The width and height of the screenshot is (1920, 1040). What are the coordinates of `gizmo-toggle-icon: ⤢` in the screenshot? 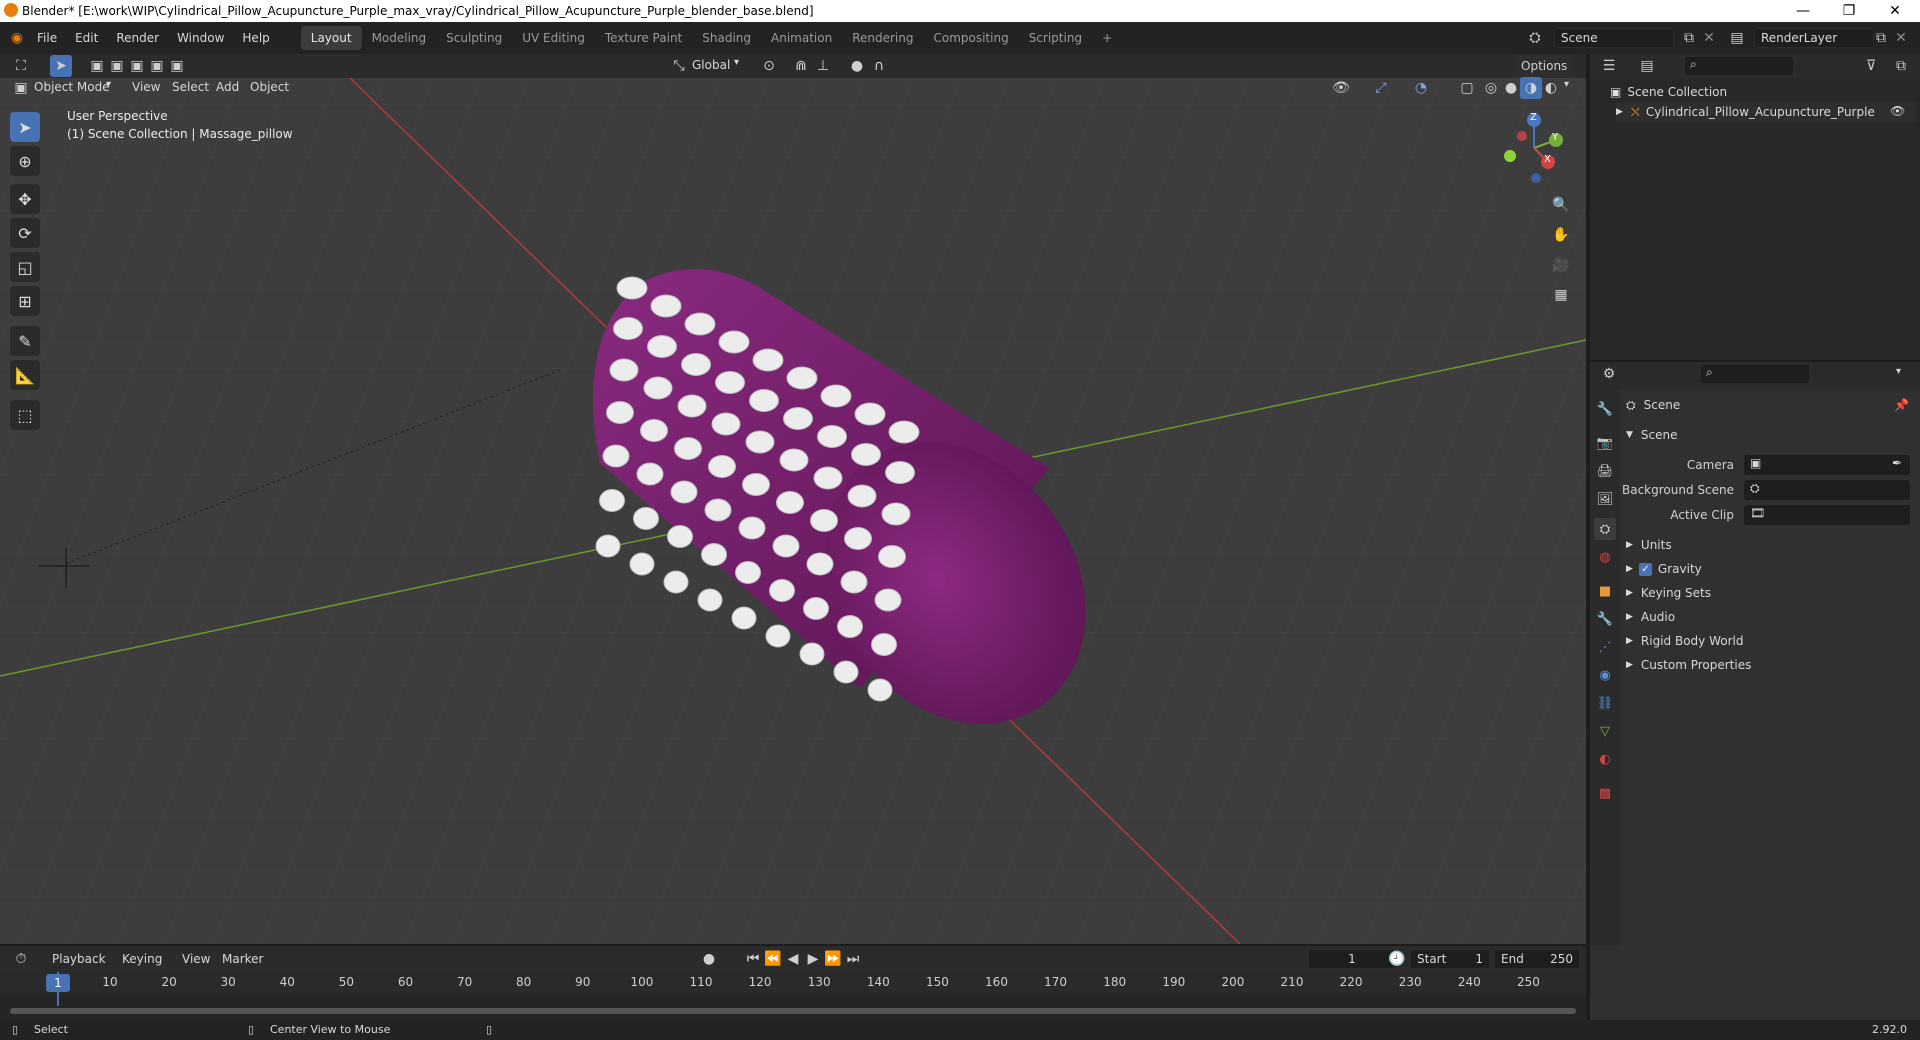 It's located at (1381, 88).